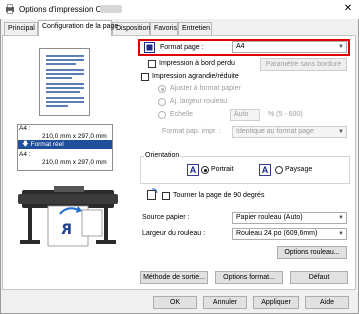 This screenshot has height=314, width=359. What do you see at coordinates (285, 114) in the screenshot?
I see `scale-unit: % (5 - 600)` at bounding box center [285, 114].